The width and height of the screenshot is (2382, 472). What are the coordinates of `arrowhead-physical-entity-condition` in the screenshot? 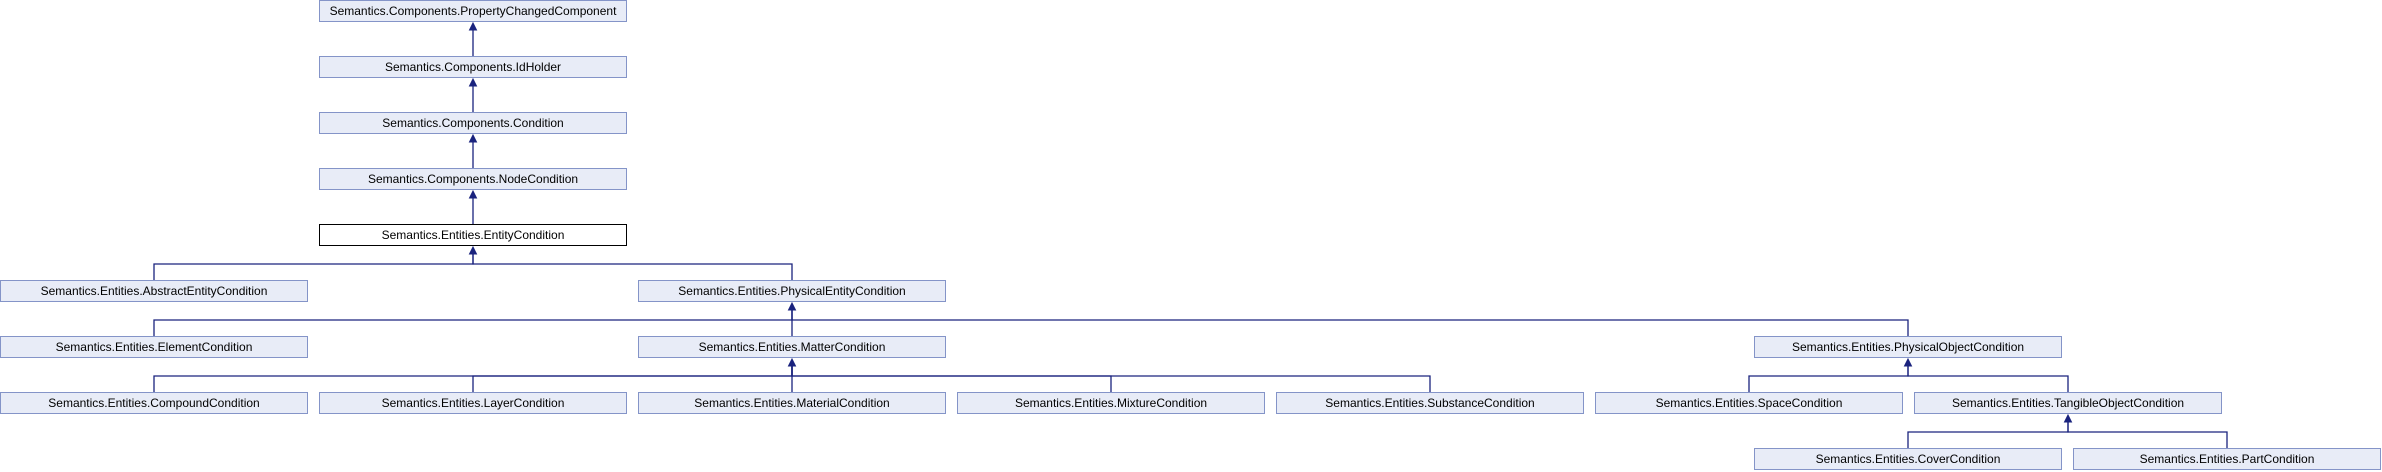 It's located at (792, 306).